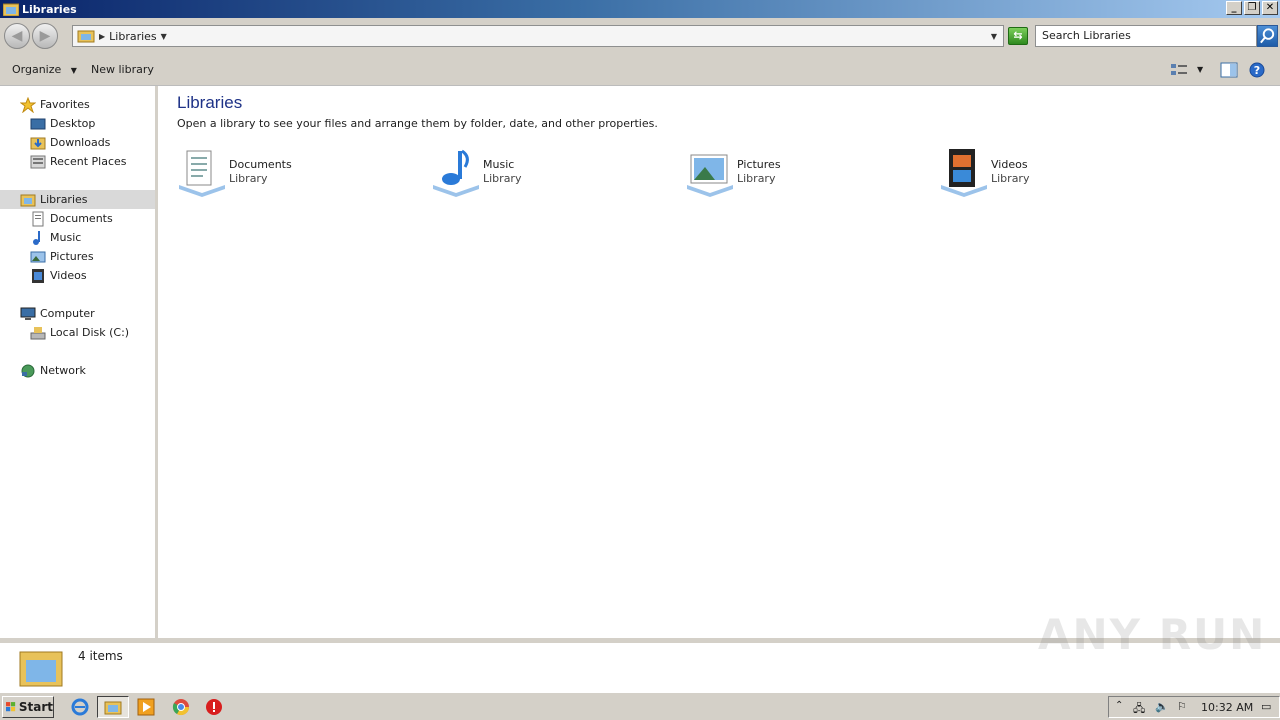 This screenshot has height=720, width=1280. Describe the element at coordinates (77, 218) in the screenshot. I see `sidebar-item-documents: Documents` at that location.